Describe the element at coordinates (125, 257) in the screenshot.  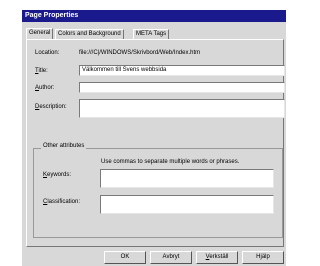
I see `ok-button: OK` at that location.